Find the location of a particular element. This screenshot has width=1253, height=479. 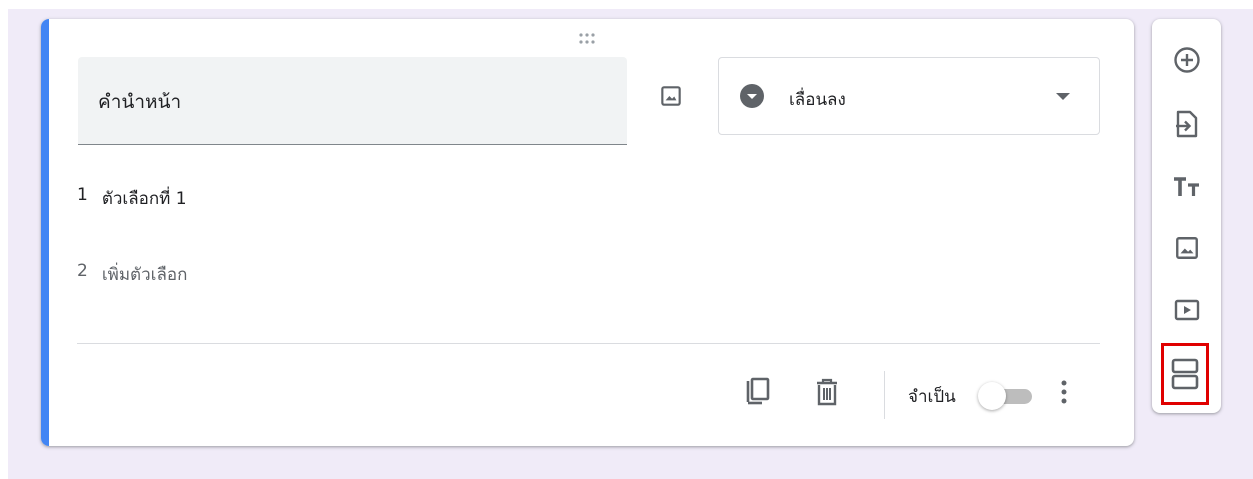

delete-button is located at coordinates (827, 392).